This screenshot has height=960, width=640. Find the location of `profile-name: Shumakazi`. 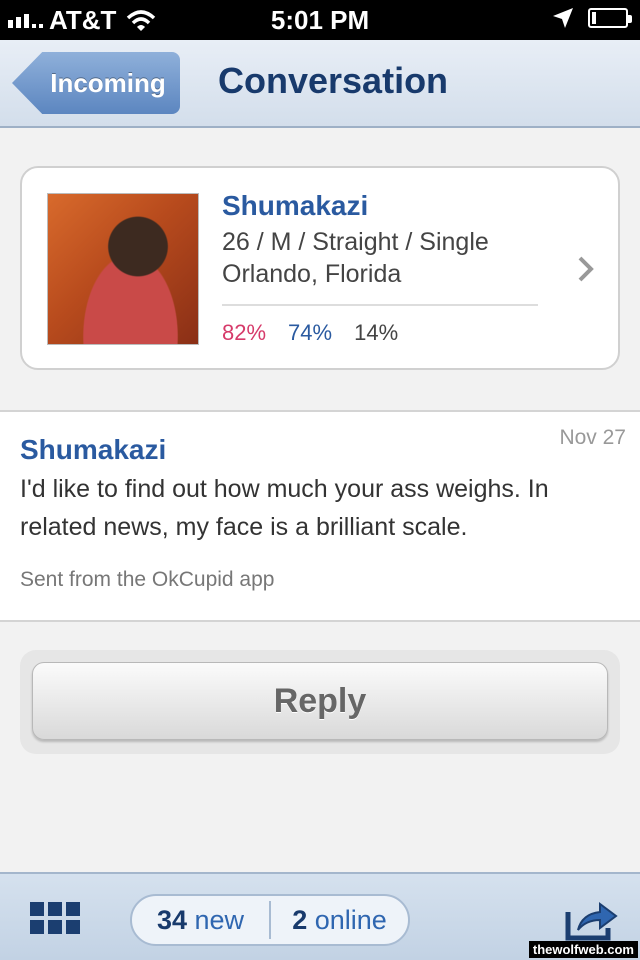

profile-name: Shumakazi is located at coordinates (295, 205).